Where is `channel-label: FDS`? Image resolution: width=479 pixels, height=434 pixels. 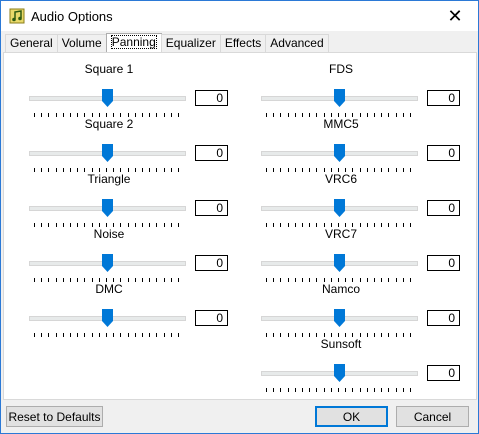
channel-label: FDS is located at coordinates (341, 69).